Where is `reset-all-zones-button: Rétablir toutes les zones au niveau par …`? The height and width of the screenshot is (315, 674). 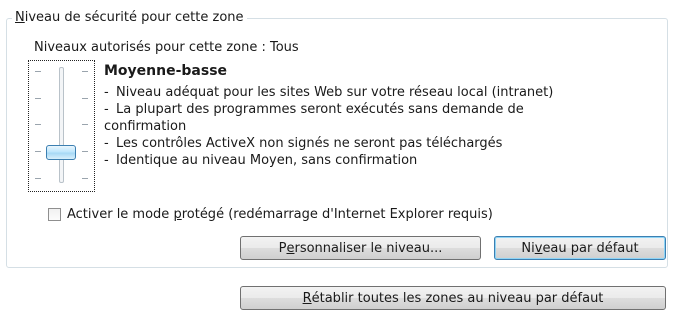
reset-all-zones-button: Rétablir toutes les zones au niveau par … is located at coordinates (453, 298).